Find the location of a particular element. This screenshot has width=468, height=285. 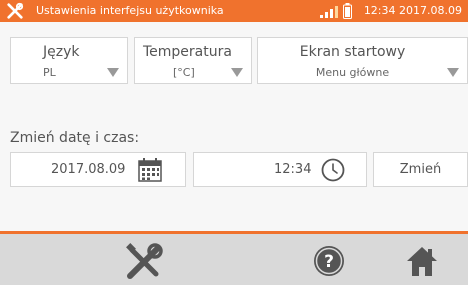

start-screen-label: Ekran startowy is located at coordinates (352, 52).